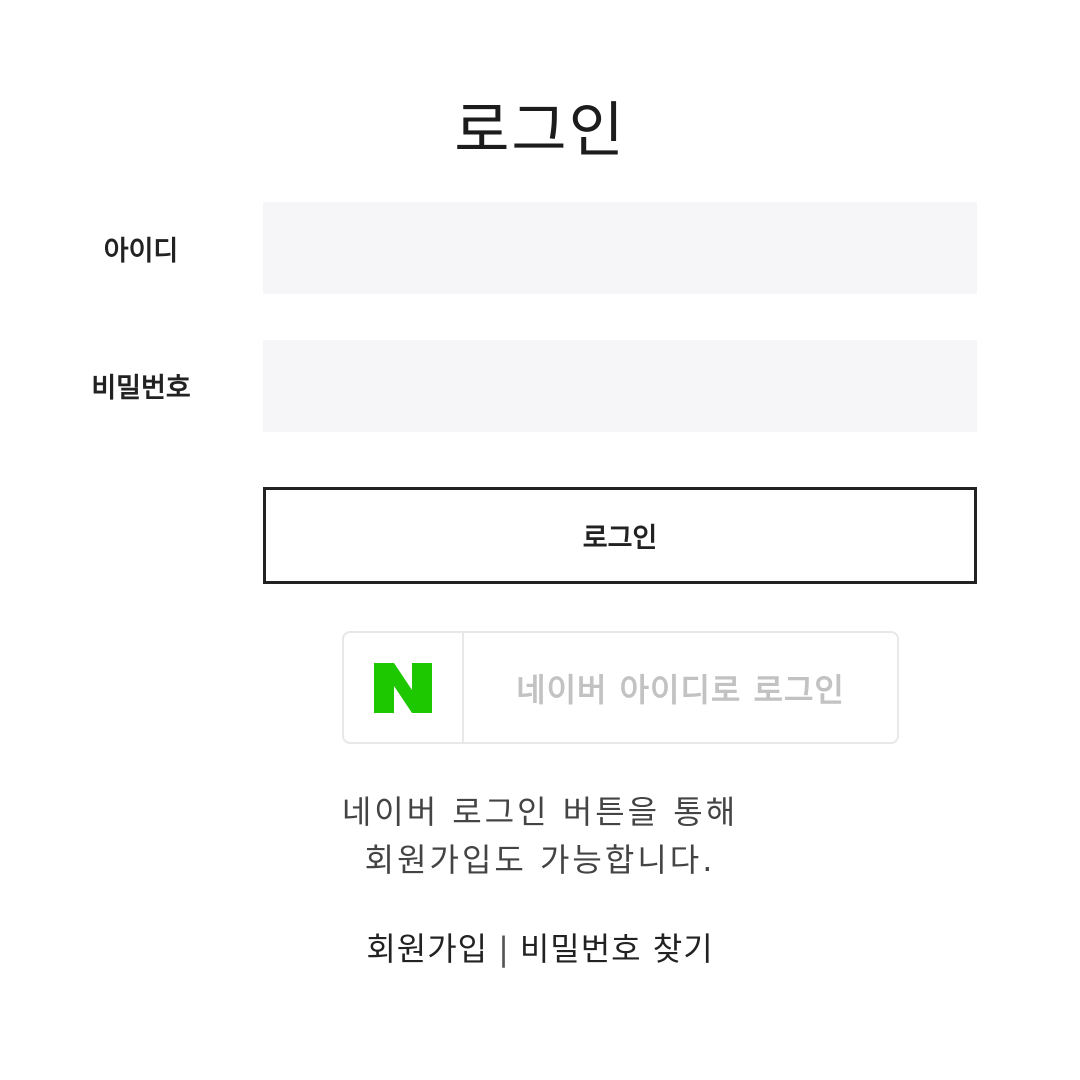 This screenshot has width=1080, height=1080. Describe the element at coordinates (540, 812) in the screenshot. I see `signup-note-line-1: 네이버 로그인 버튼을 통해` at that location.